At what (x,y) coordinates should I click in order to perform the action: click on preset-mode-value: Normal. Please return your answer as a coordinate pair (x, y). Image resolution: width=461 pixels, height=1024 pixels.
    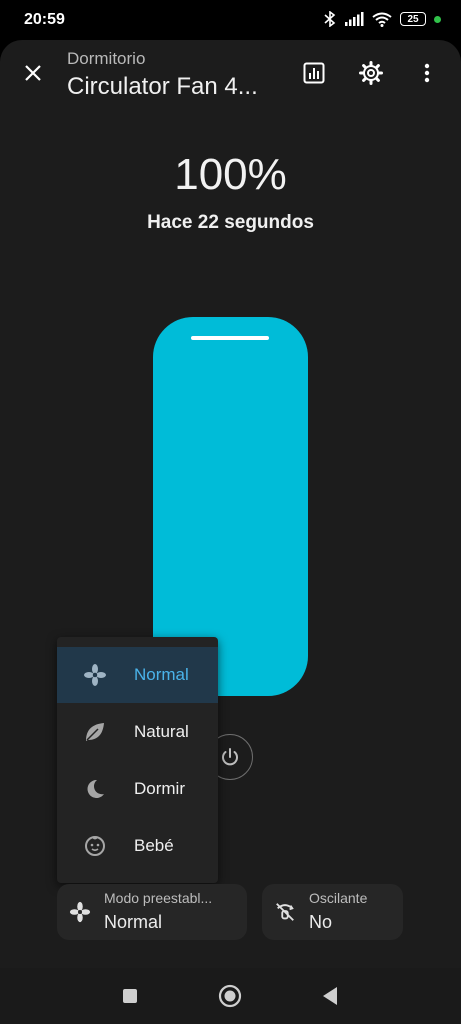
    Looking at the image, I should click on (133, 922).